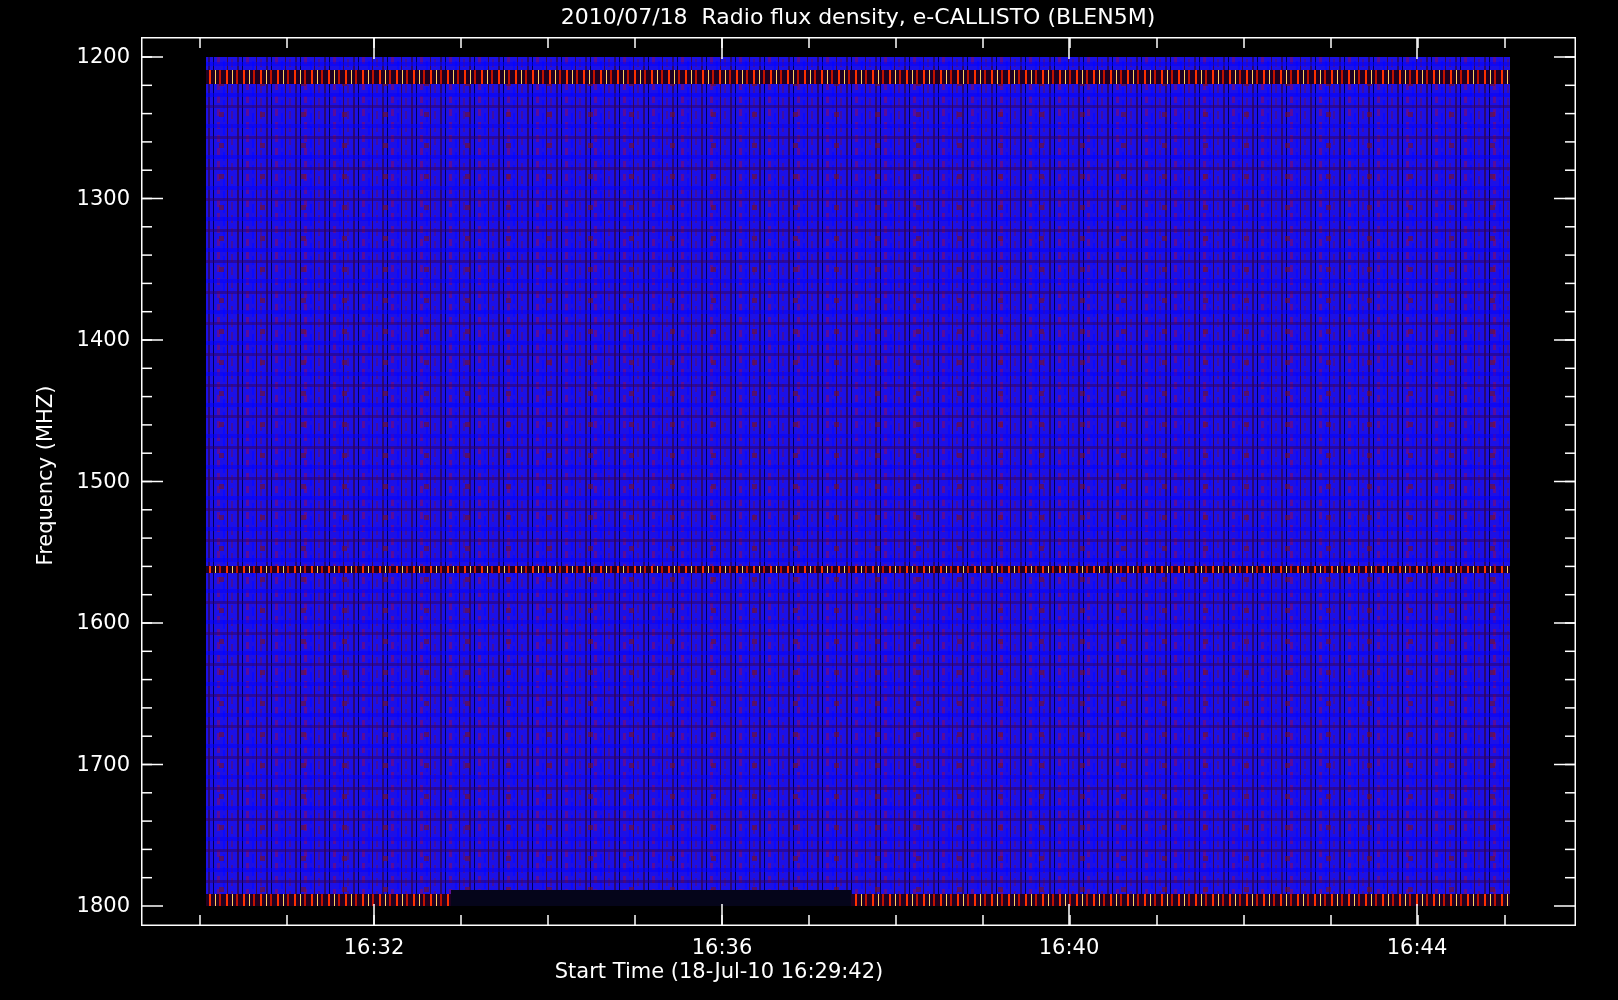 The image size is (1618, 1000). What do you see at coordinates (103, 905) in the screenshot?
I see `y-tick-label: 1800` at bounding box center [103, 905].